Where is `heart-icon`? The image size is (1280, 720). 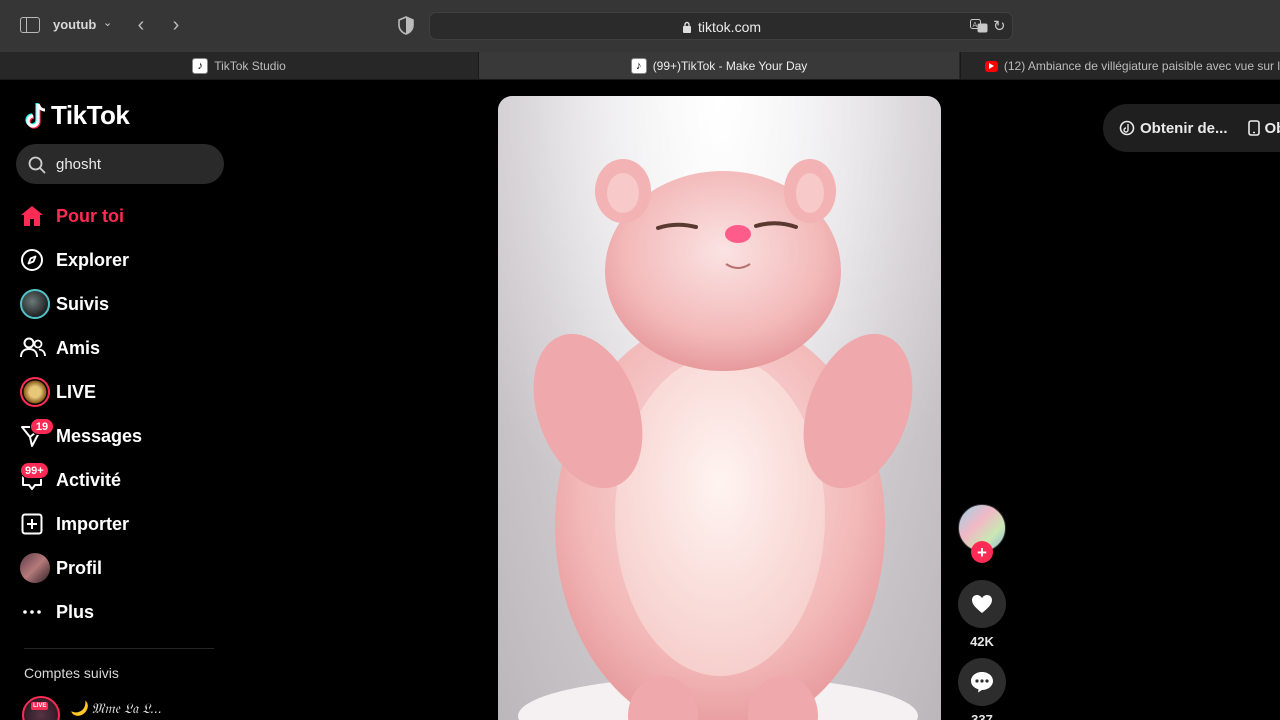
heart-icon is located at coordinates (982, 604).